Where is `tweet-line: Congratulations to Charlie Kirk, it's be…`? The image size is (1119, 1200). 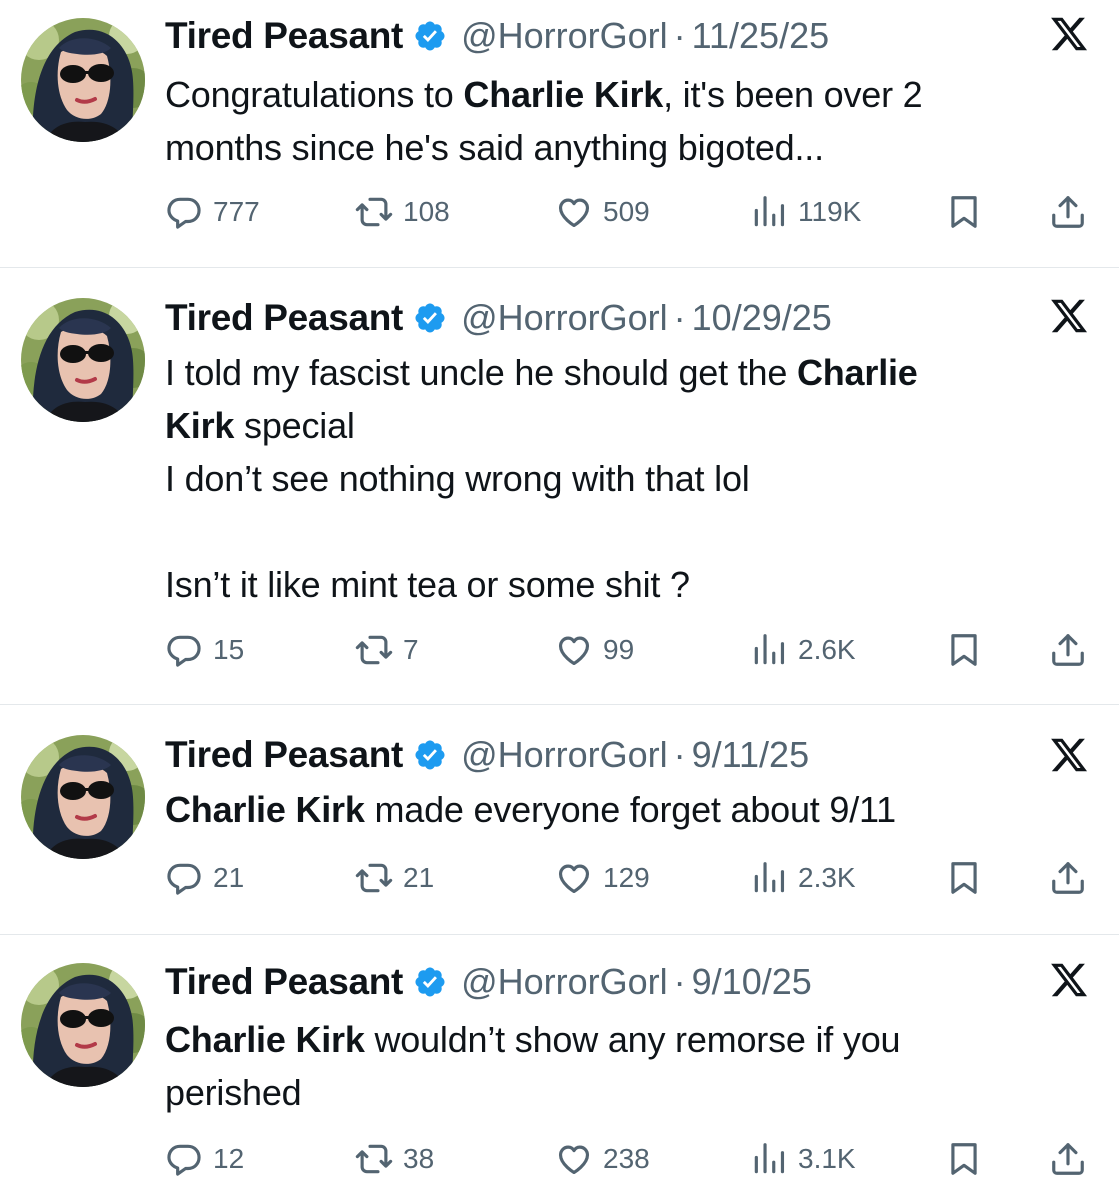
tweet-line: Congratulations to Charlie Kirk, it's be… is located at coordinates (607, 94).